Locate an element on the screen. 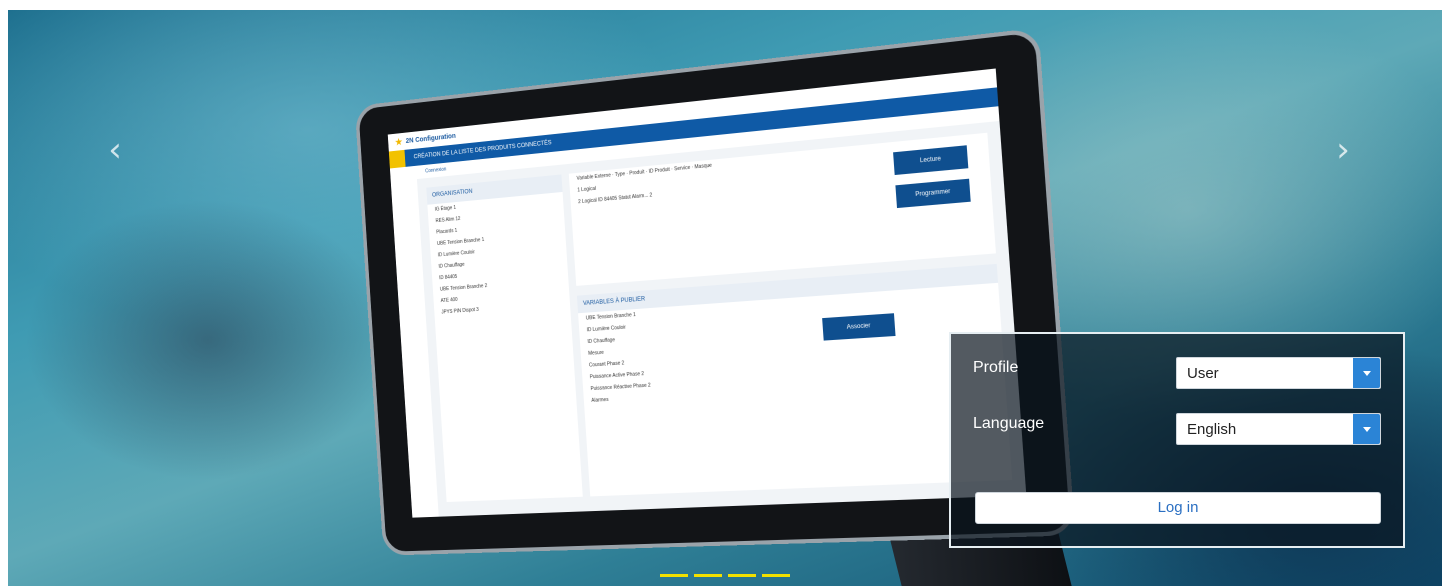 This screenshot has height=586, width=1442. language-select: English is located at coordinates (1278, 429).